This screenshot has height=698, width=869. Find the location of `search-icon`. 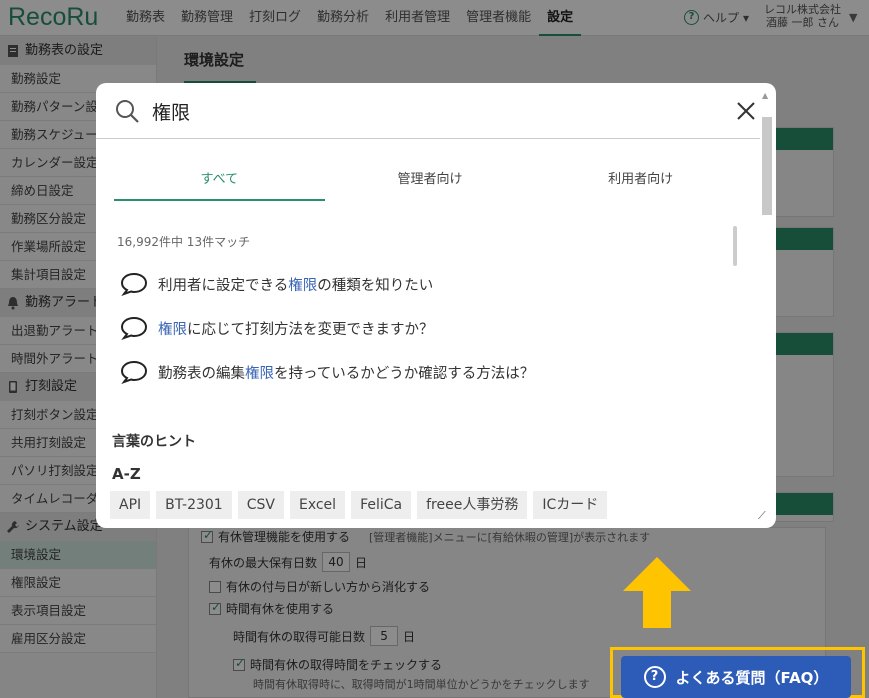

search-icon is located at coordinates (127, 111).